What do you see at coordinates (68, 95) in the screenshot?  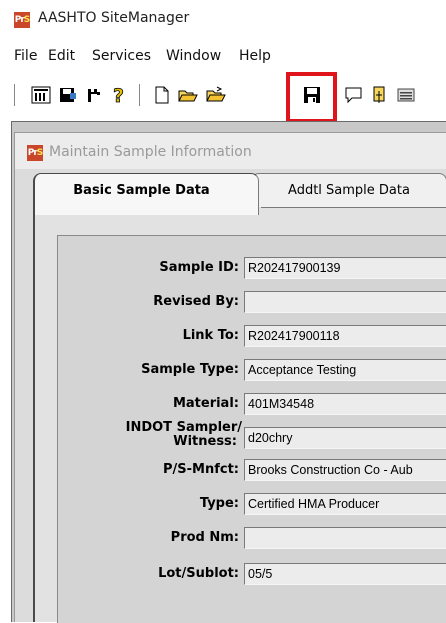 I see `disk-rack-icon` at bounding box center [68, 95].